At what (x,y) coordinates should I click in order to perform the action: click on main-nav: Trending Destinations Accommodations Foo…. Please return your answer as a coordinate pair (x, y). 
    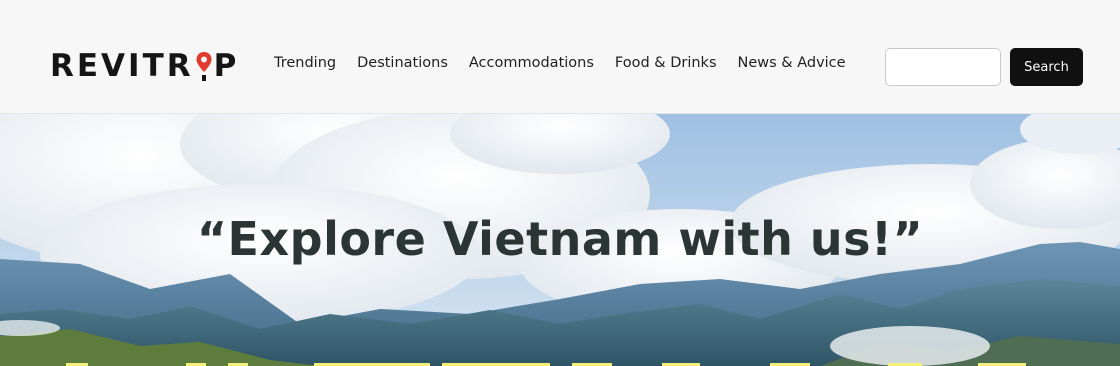
    Looking at the image, I should click on (570, 63).